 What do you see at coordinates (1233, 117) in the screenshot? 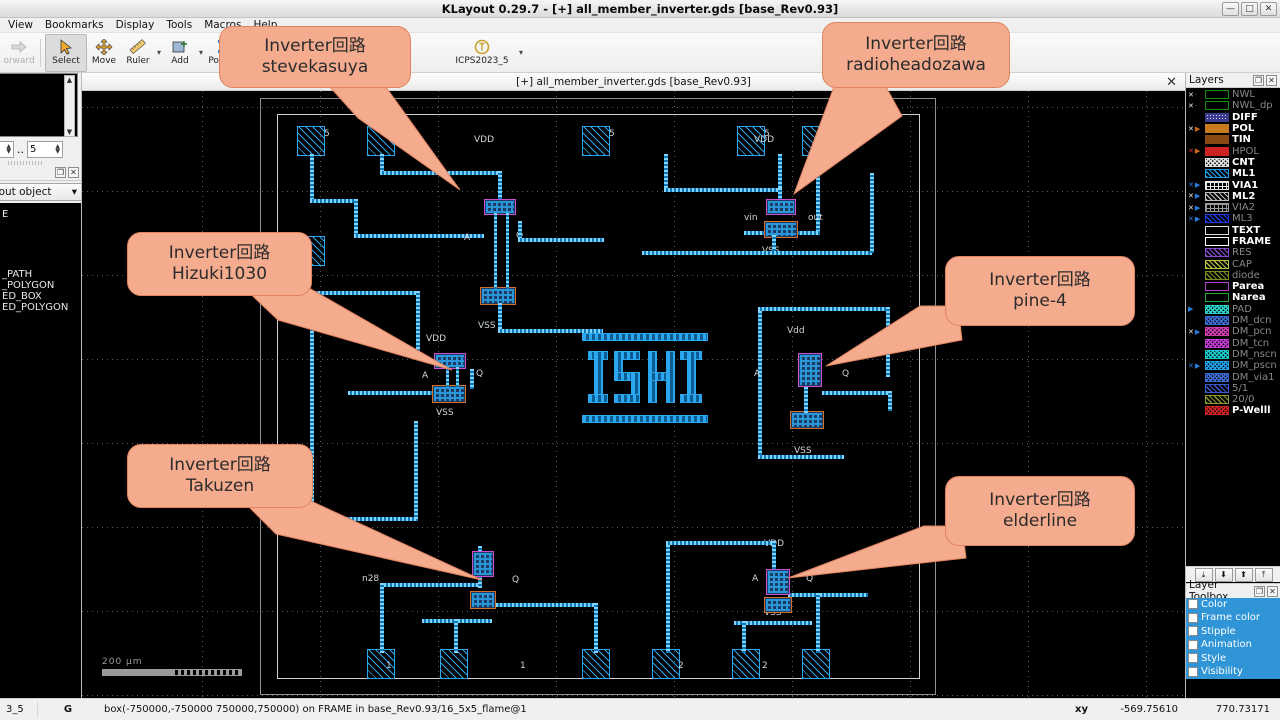
I see `layer-row-diff: DIFF` at bounding box center [1233, 117].